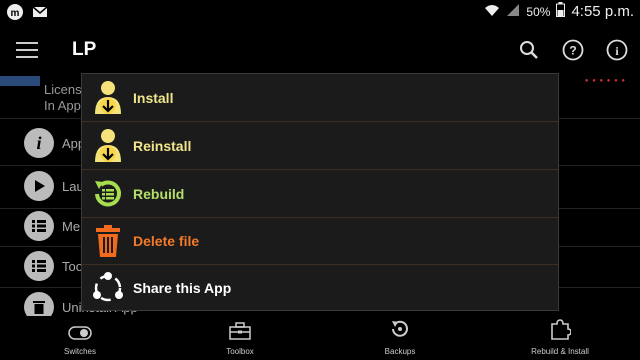 The image size is (640, 360). What do you see at coordinates (71, 226) in the screenshot?
I see `list-item-label: Me` at bounding box center [71, 226].